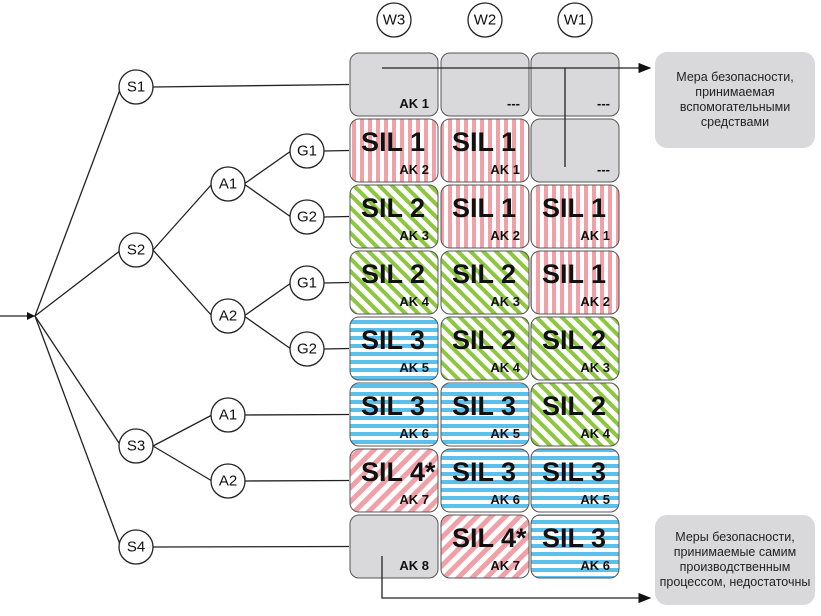 Image resolution: width=821 pixels, height=616 pixels. Describe the element at coordinates (485, 150) in the screenshot. I see `risk-cell: SIL 1 AK 1` at that location.